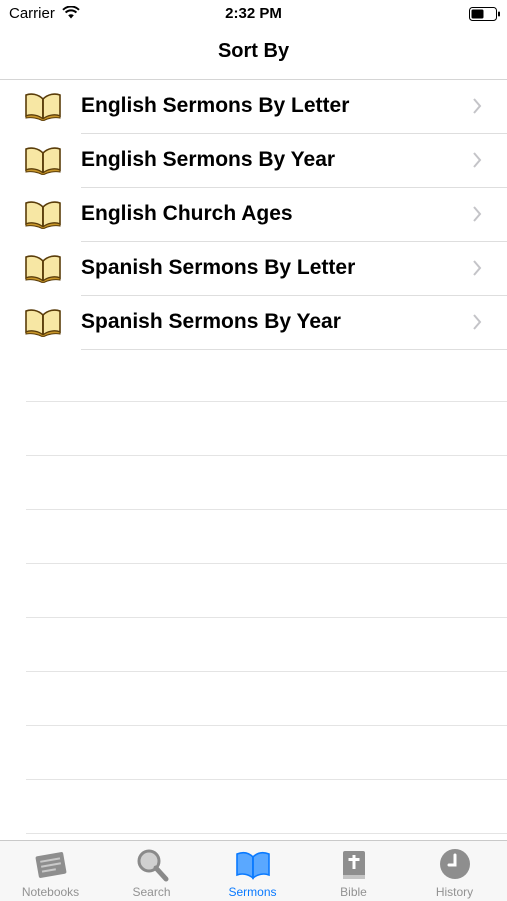 The height and width of the screenshot is (901, 507). I want to click on tab-notebooks: Notebooks, so click(50, 871).